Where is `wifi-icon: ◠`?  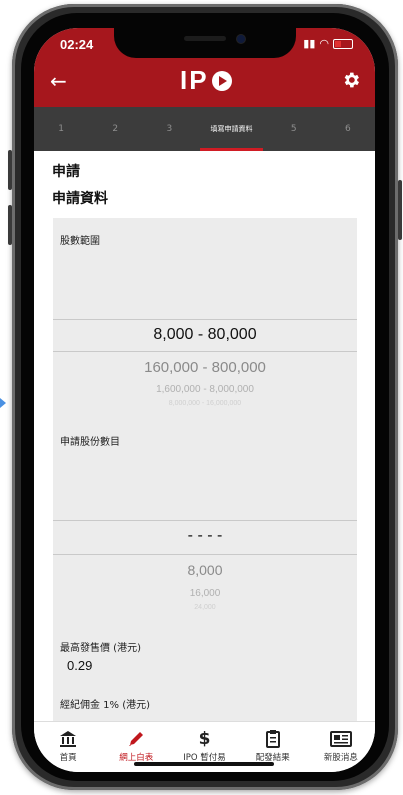
wifi-icon: ◠ is located at coordinates (324, 43).